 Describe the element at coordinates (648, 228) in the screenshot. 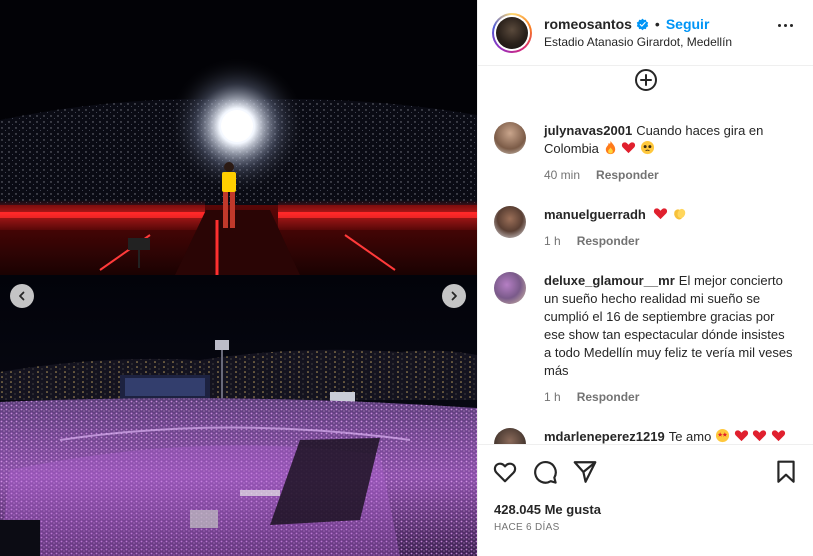

I see `comment-item: manuelguerradh 1 h Responder` at that location.